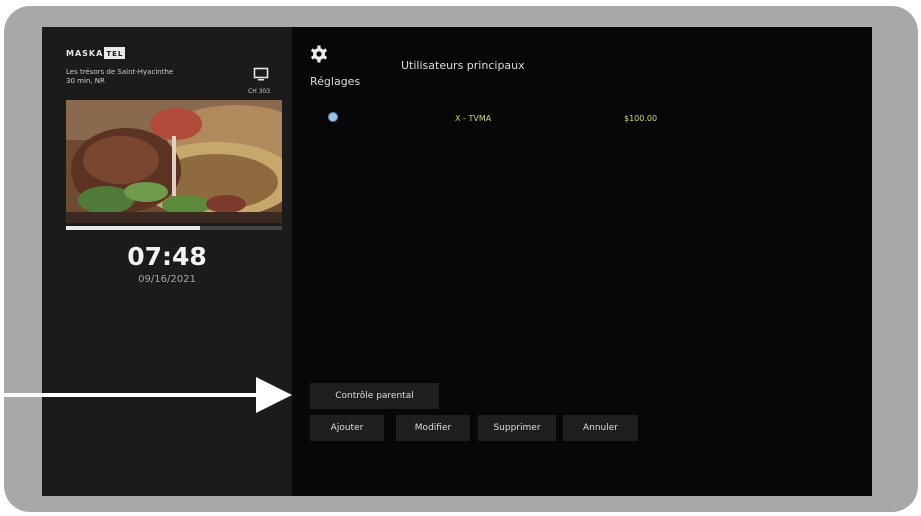 This screenshot has height=516, width=921. What do you see at coordinates (120, 72) in the screenshot?
I see `program-title: Les trésors de Saint-Hyacinthe` at bounding box center [120, 72].